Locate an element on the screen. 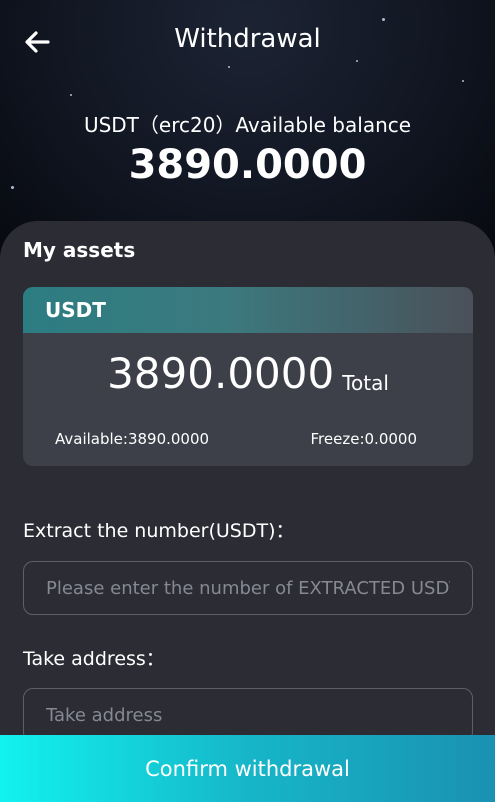 The image size is (495, 802). asset-currency: USDT is located at coordinates (75, 310).